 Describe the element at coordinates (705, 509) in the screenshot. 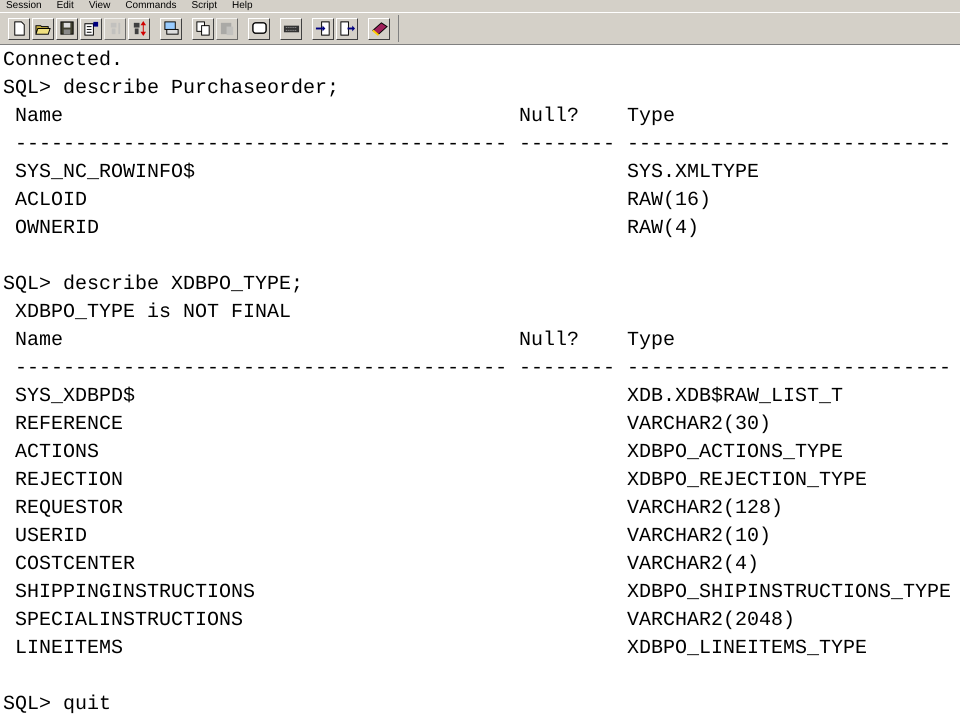

I see `table-cell-text: VARCHAR2(128)` at that location.